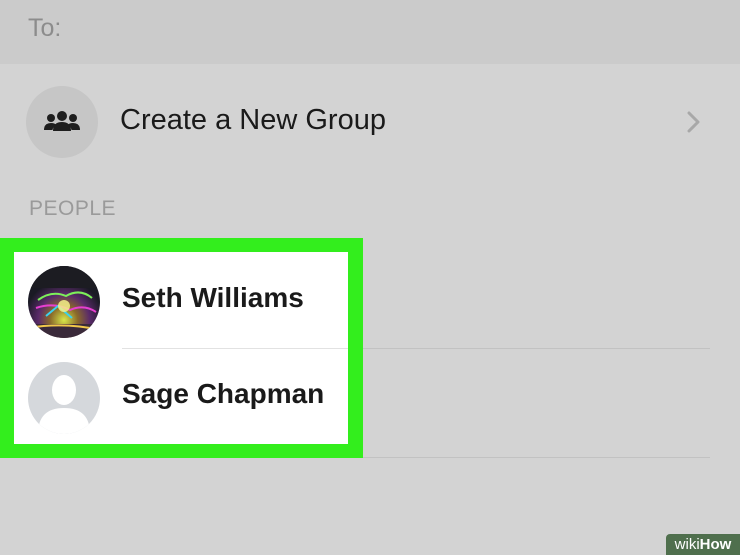 The image size is (740, 555). I want to click on wikihow-watermark: wikiHow, so click(703, 544).